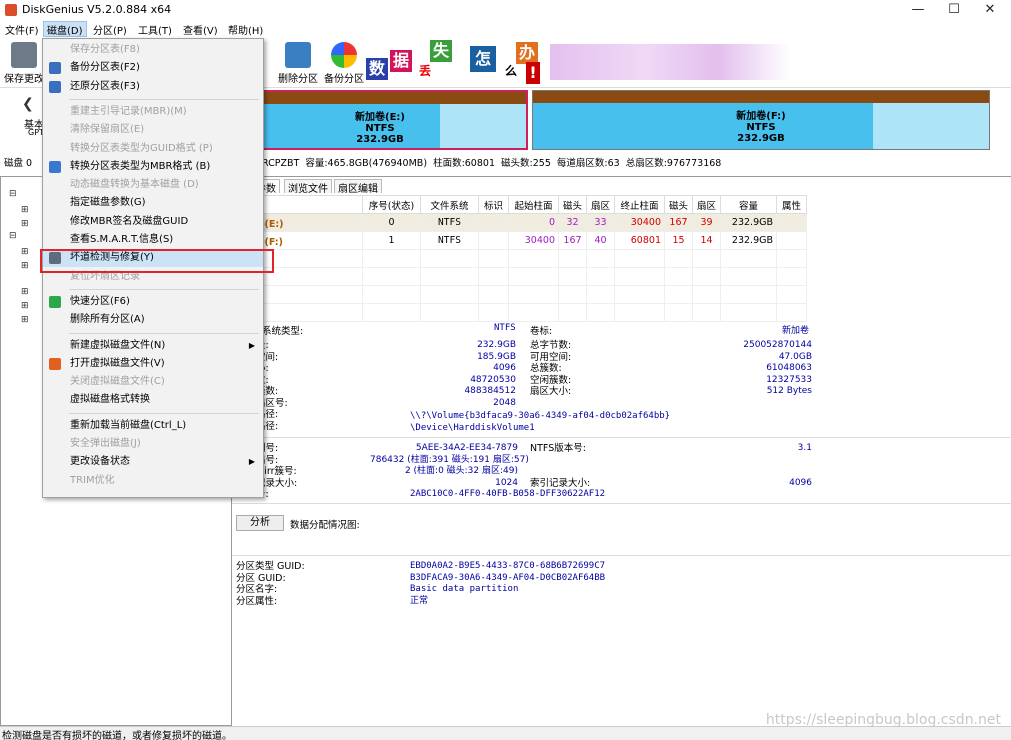 The height and width of the screenshot is (740, 1011). I want to click on save-changes-button: 保存更改, so click(24, 63).